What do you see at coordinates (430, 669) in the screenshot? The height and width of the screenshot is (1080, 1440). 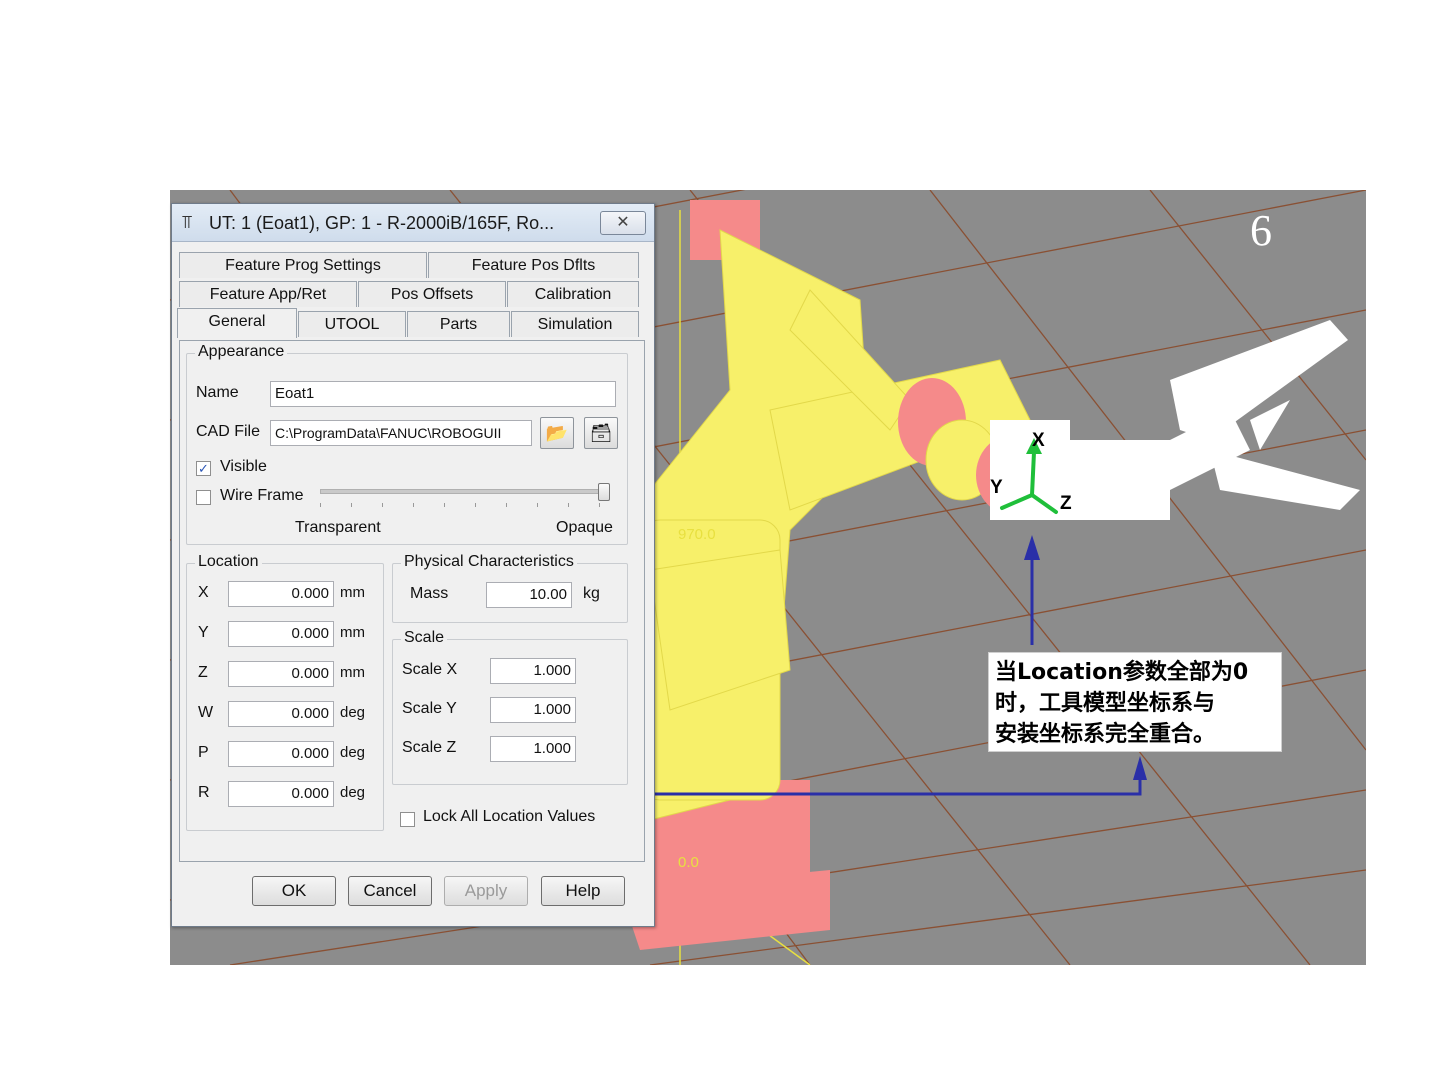 I see `scale-axis-label: Scale X` at bounding box center [430, 669].